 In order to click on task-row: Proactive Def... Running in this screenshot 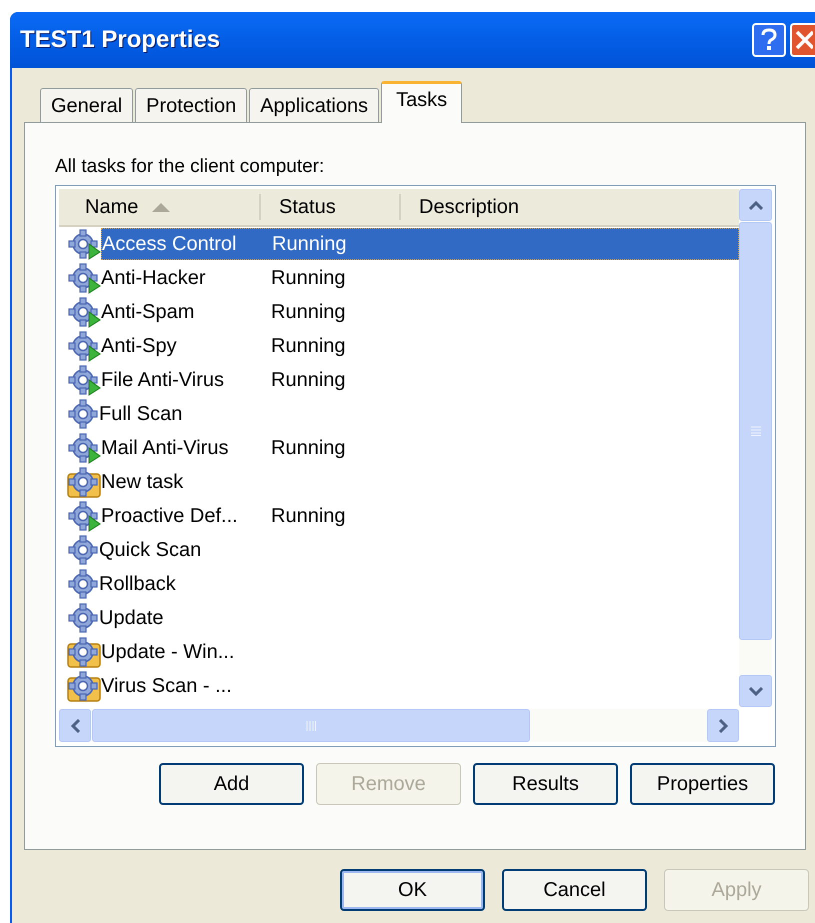, I will do `click(420, 516)`.